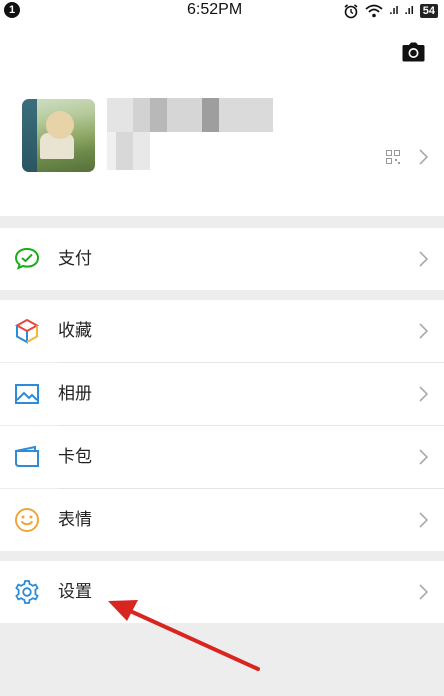 The width and height of the screenshot is (444, 696). Describe the element at coordinates (222, 259) in the screenshot. I see `menu-item-pay: 支付` at that location.